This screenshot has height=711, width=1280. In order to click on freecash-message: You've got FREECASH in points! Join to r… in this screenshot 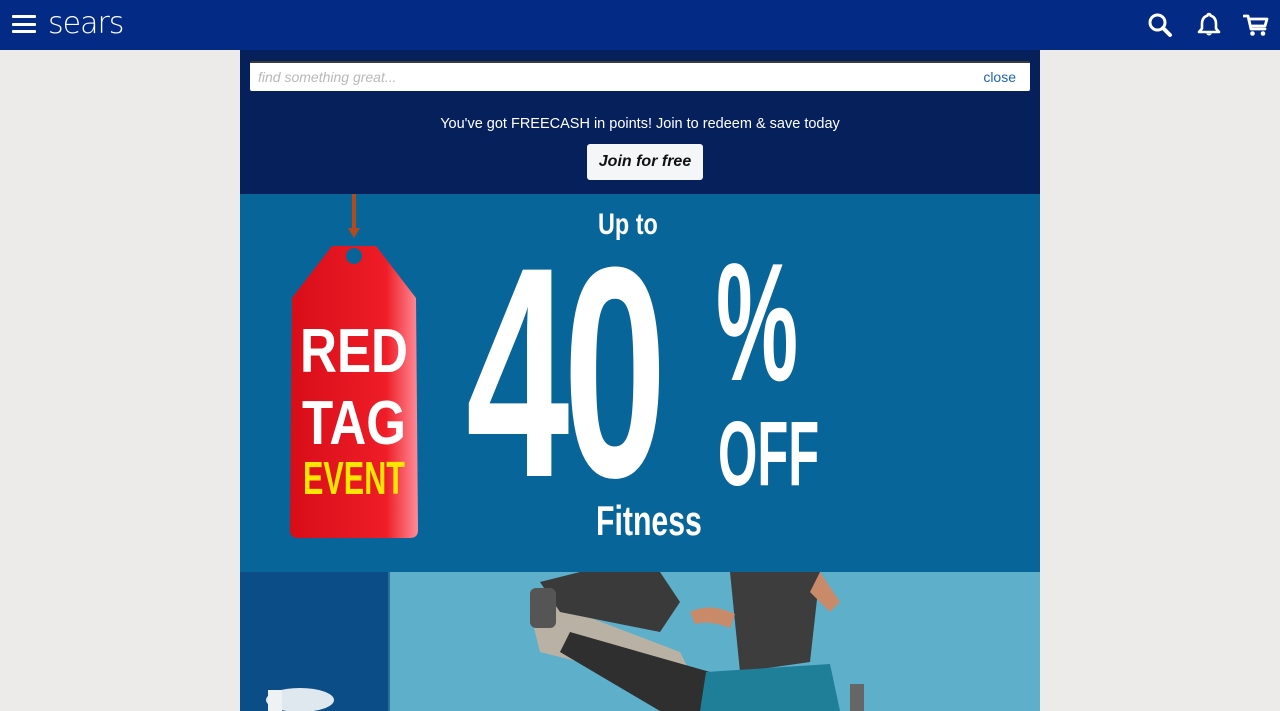, I will do `click(640, 124)`.